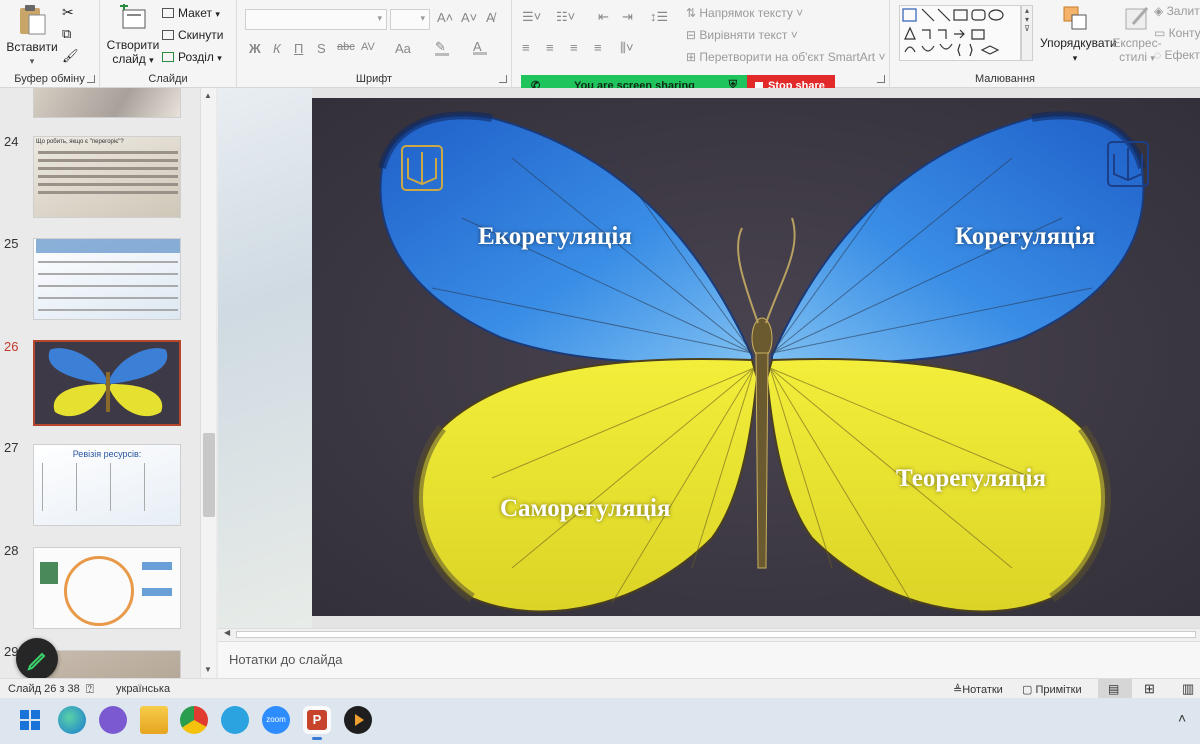  I want to click on section-button: Розділ ▾, so click(192, 57).